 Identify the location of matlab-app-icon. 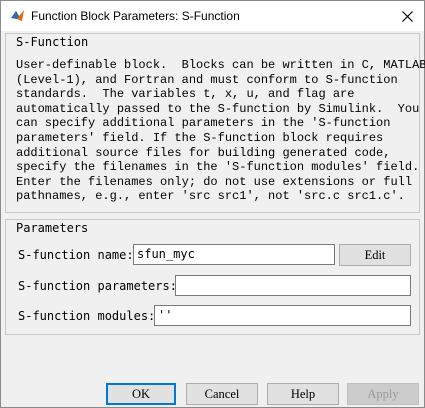
(17, 15).